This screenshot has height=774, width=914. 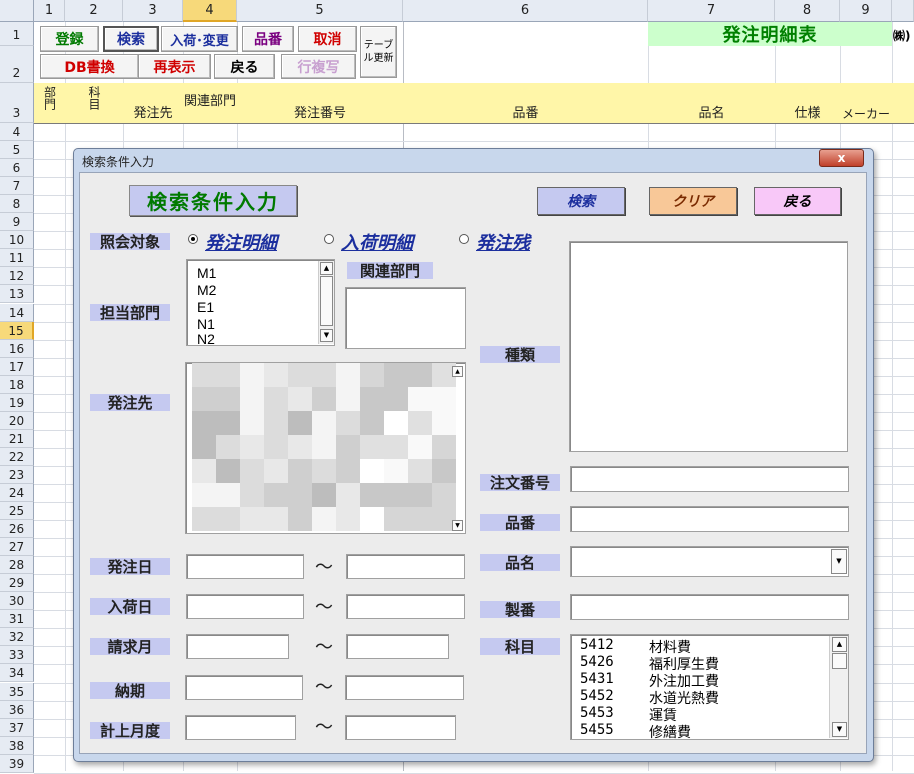 What do you see at coordinates (268, 39) in the screenshot?
I see `item-no-button: 品番` at bounding box center [268, 39].